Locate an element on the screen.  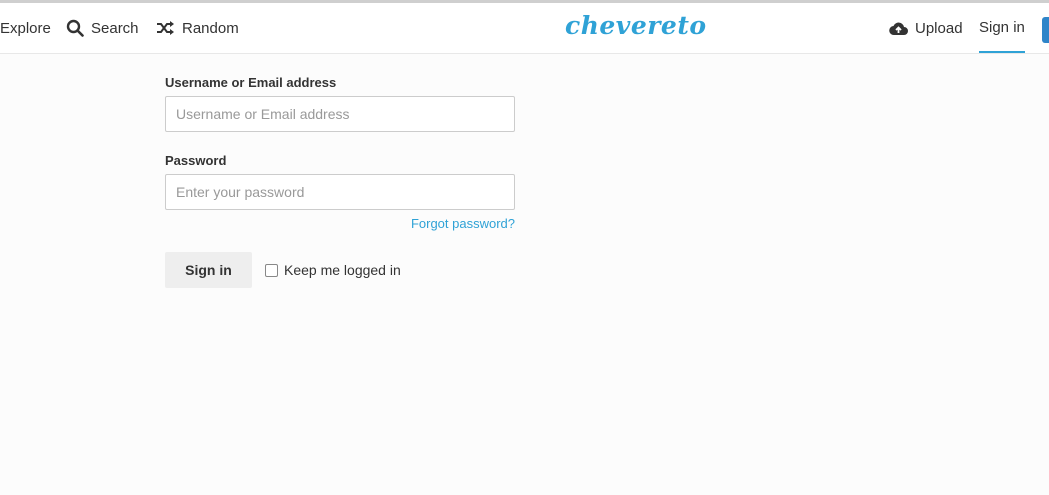
nav-signin-label: Sign in is located at coordinates (1002, 27).